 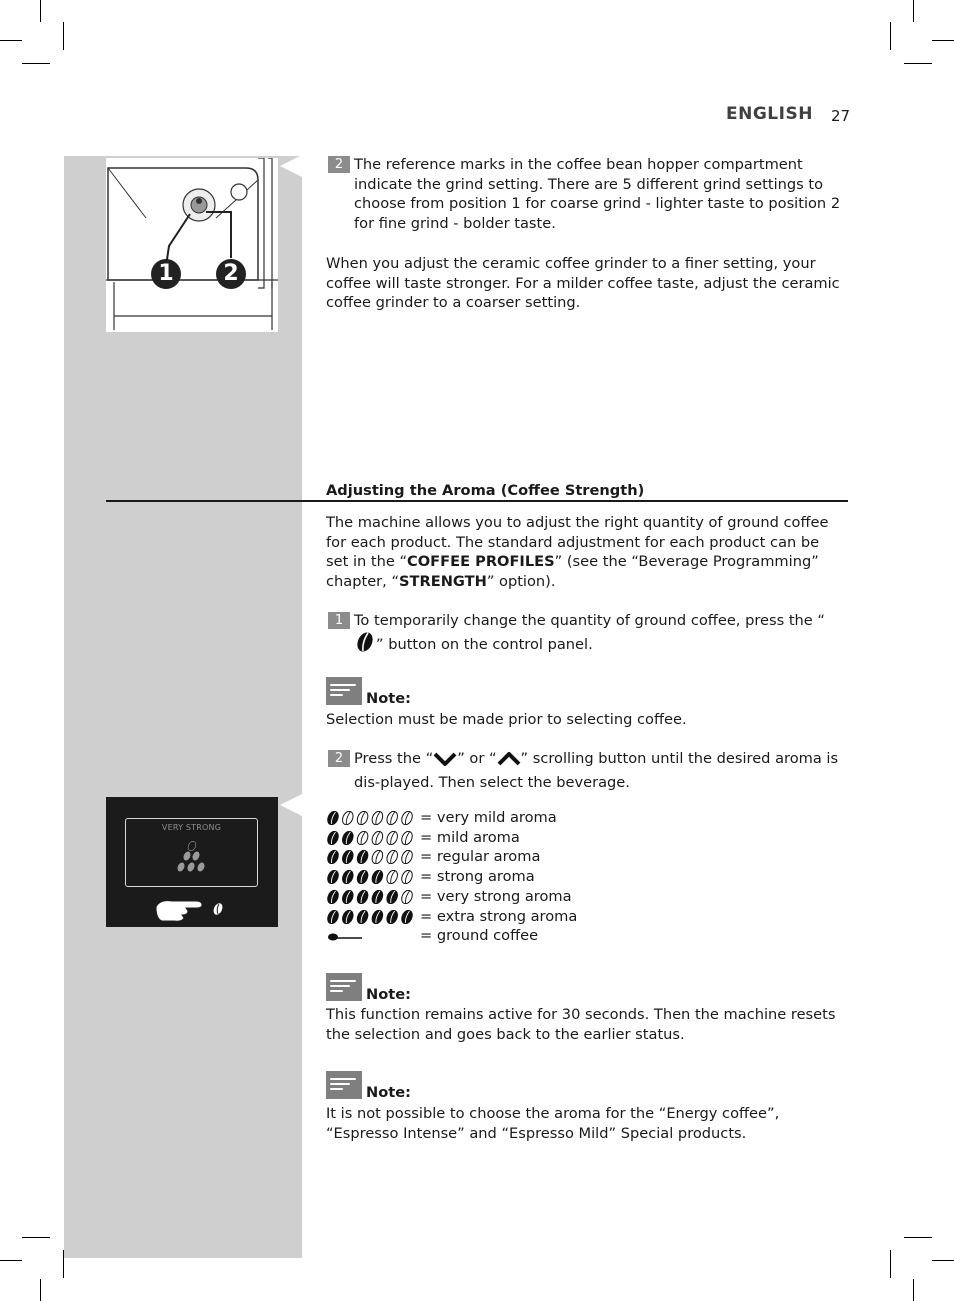 I want to click on lcd-screen: VERY STRONG, so click(x=191, y=852).